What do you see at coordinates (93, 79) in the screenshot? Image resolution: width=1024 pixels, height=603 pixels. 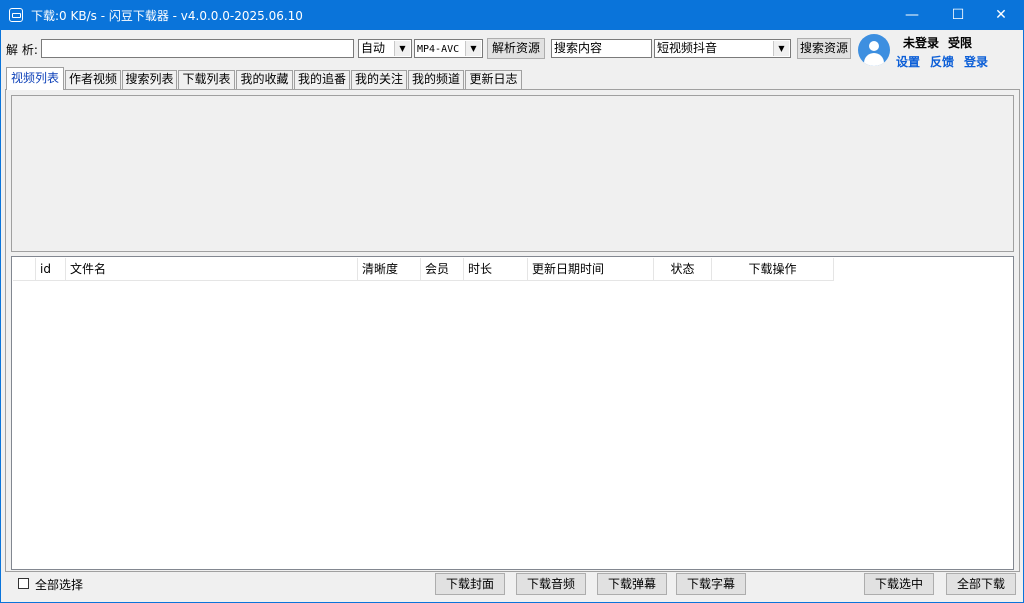 I see `tab-author-videos: 作者视频` at bounding box center [93, 79].